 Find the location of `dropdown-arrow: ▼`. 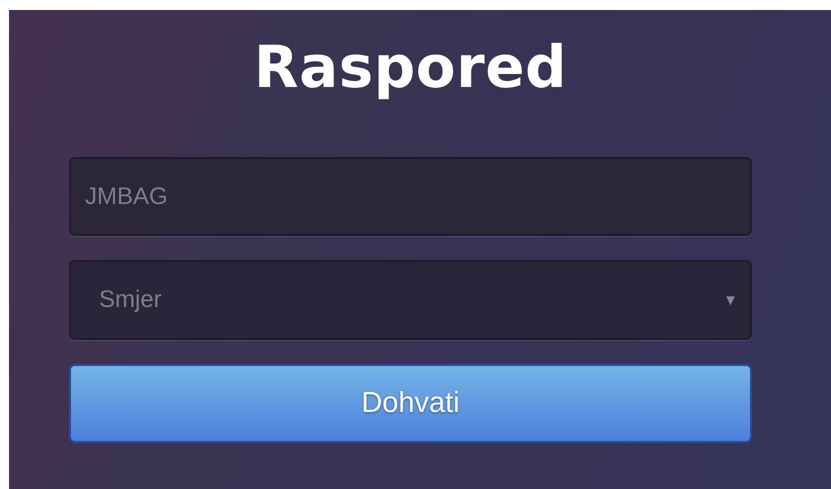

dropdown-arrow: ▼ is located at coordinates (730, 300).